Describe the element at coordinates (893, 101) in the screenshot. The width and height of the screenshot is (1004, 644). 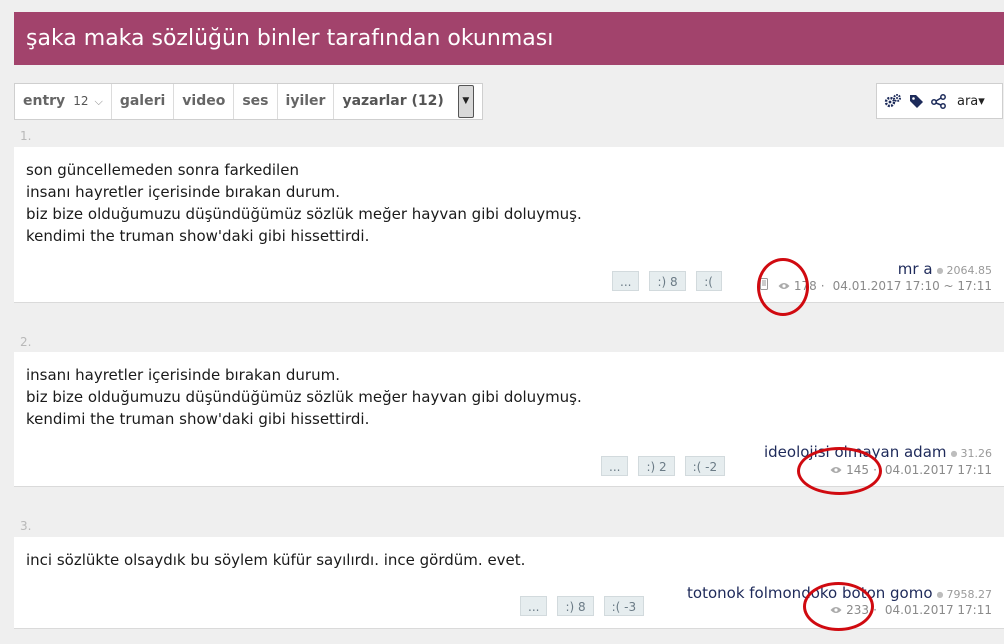
I see `gears-icon` at that location.